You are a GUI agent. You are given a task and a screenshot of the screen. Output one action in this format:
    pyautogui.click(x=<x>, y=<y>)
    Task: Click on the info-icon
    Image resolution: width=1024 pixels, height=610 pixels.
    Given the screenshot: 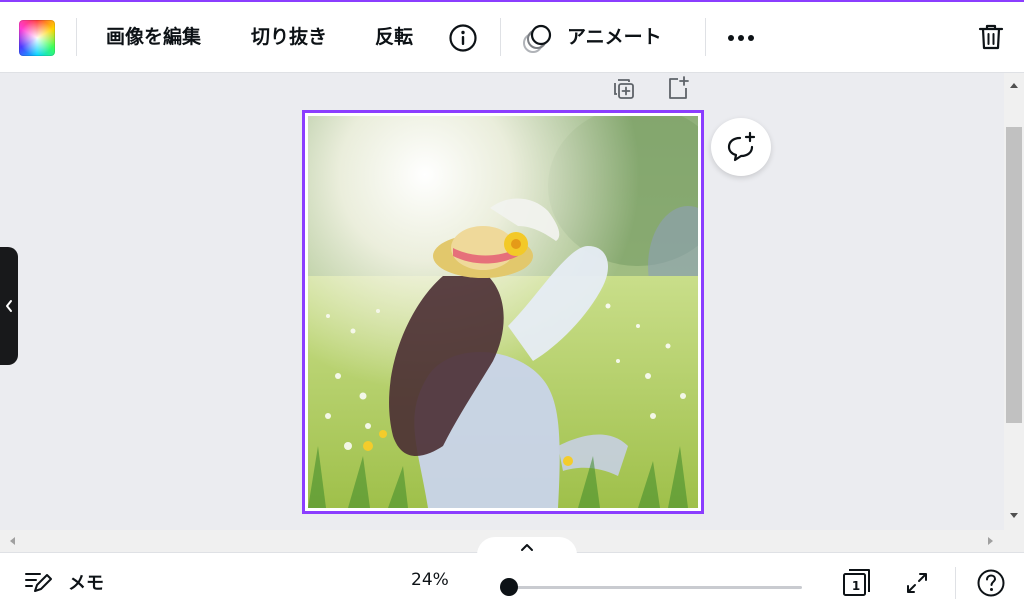 What is the action you would take?
    pyautogui.click(x=463, y=38)
    